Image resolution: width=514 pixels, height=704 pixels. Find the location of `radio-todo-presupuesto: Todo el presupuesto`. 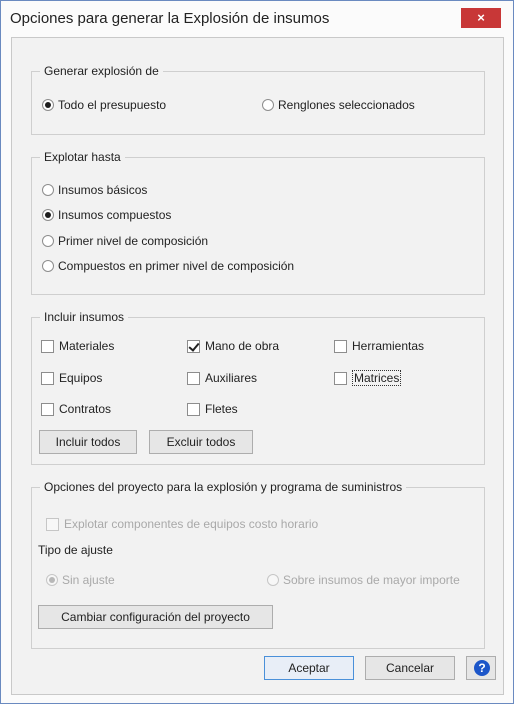

radio-todo-presupuesto: Todo el presupuesto is located at coordinates (104, 105).